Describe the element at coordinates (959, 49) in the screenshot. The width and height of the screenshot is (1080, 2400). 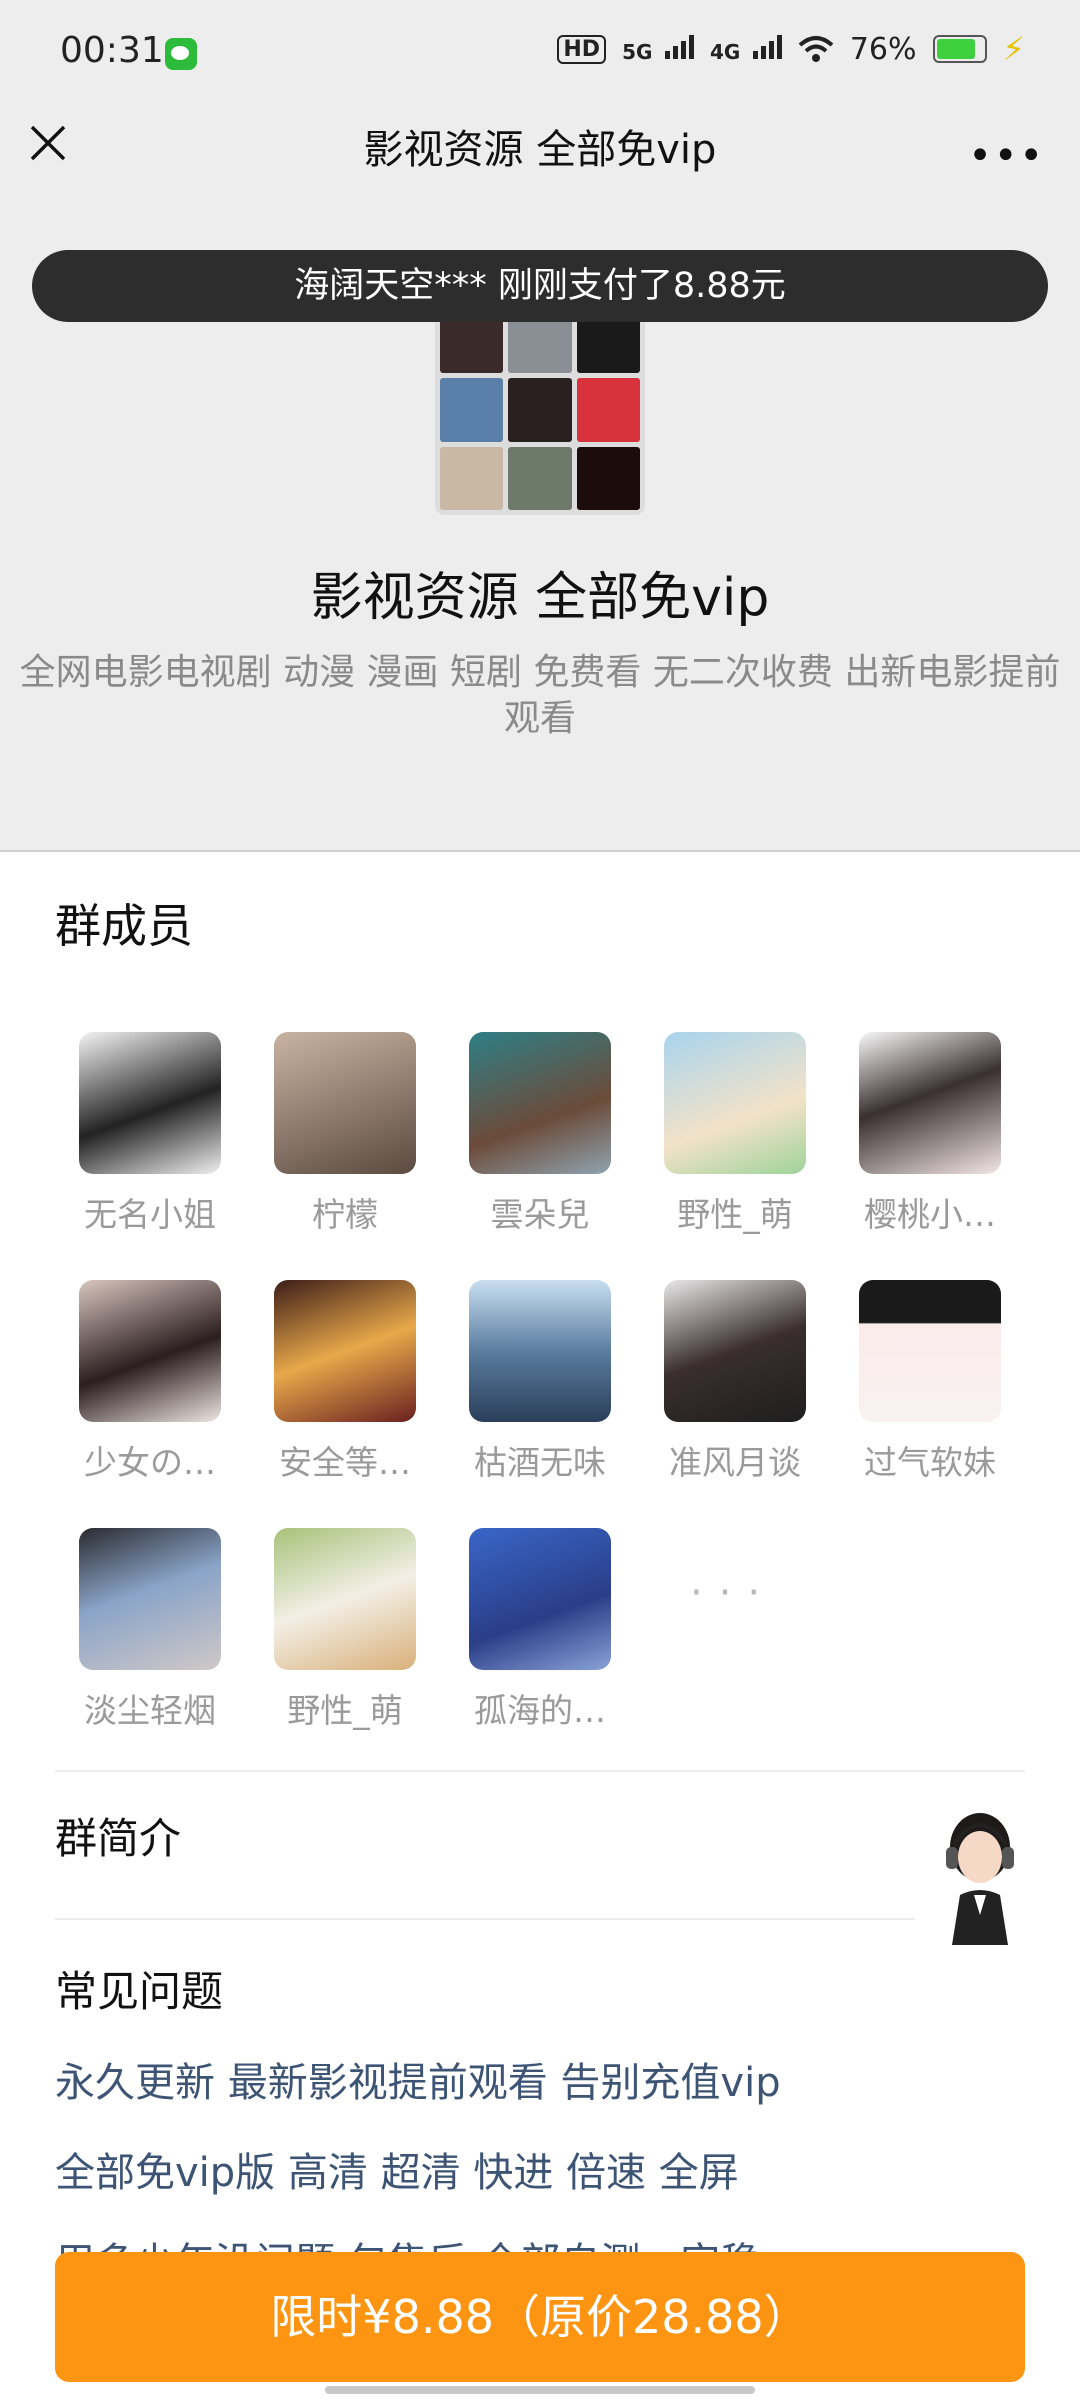
I see `battery-icon` at that location.